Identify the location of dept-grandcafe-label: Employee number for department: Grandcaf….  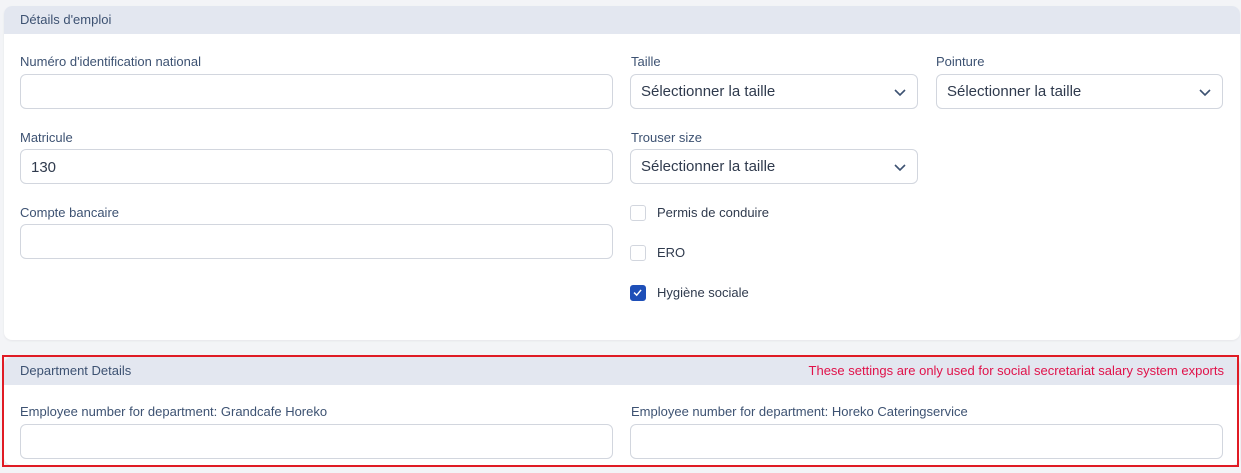
(174, 411).